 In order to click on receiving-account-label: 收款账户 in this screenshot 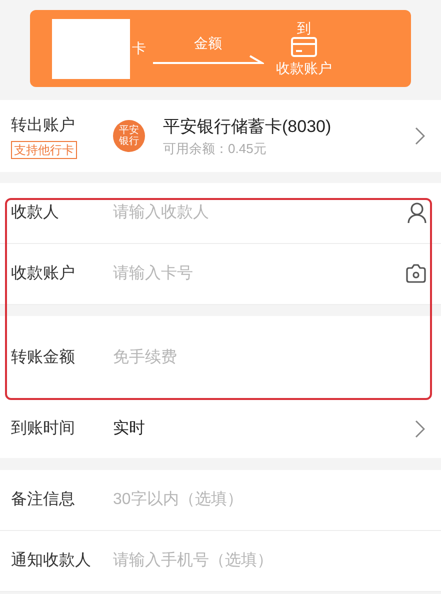, I will do `click(304, 68)`.